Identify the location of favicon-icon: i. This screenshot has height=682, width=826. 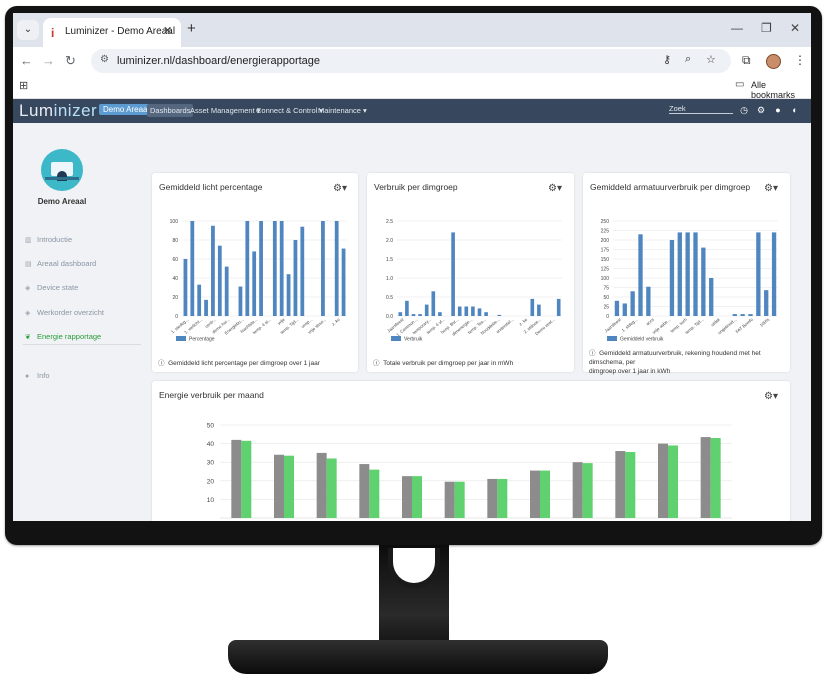
(53, 33).